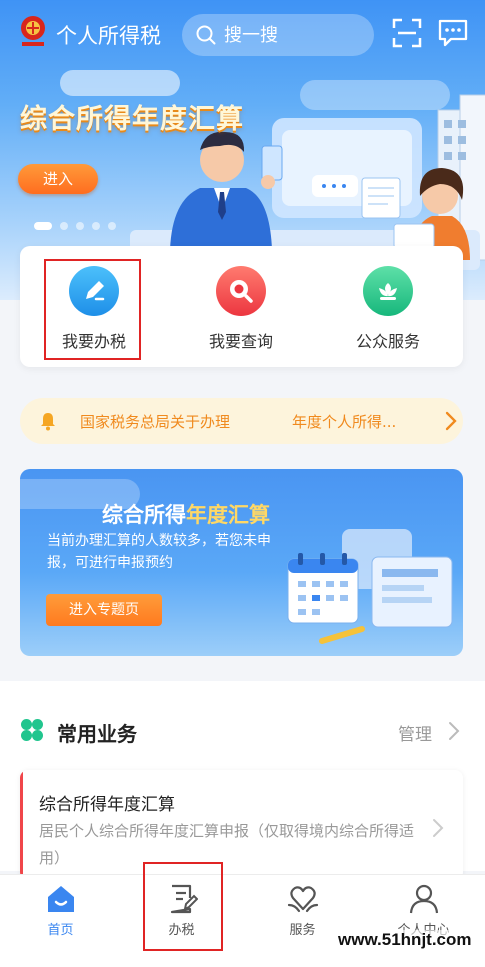 This screenshot has height=967, width=485. What do you see at coordinates (108, 36) in the screenshot?
I see `app-title: 个人所得税` at bounding box center [108, 36].